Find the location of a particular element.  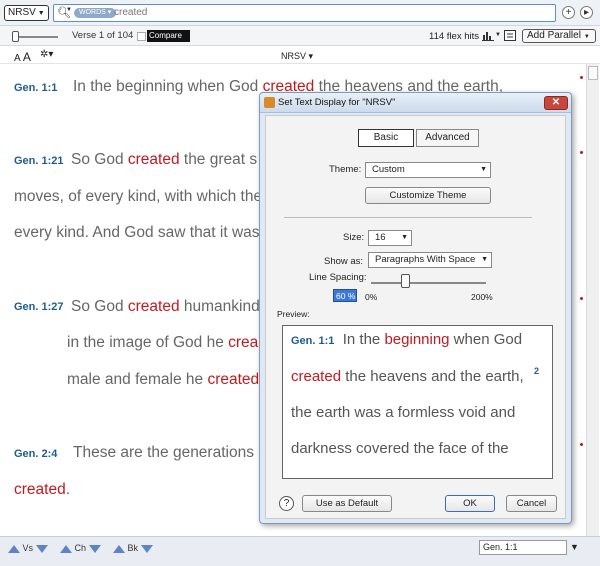

preview-line: Gen. 1:1 In the beginning when God is located at coordinates (406, 339).